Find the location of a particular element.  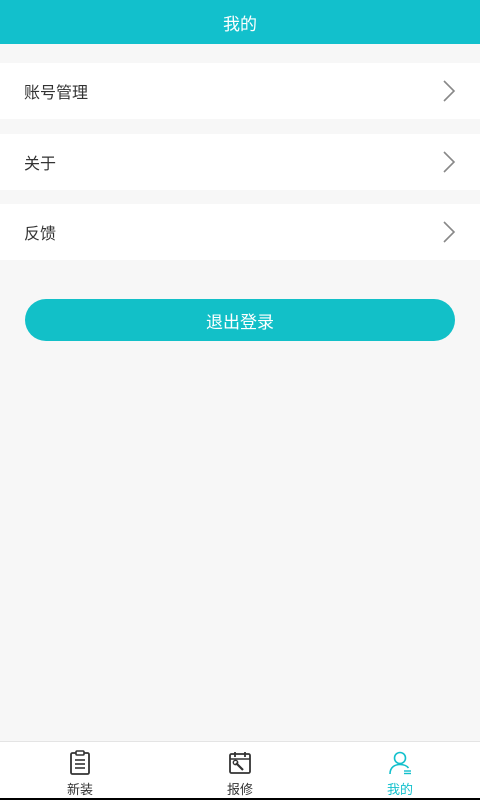

user-icon is located at coordinates (400, 763).